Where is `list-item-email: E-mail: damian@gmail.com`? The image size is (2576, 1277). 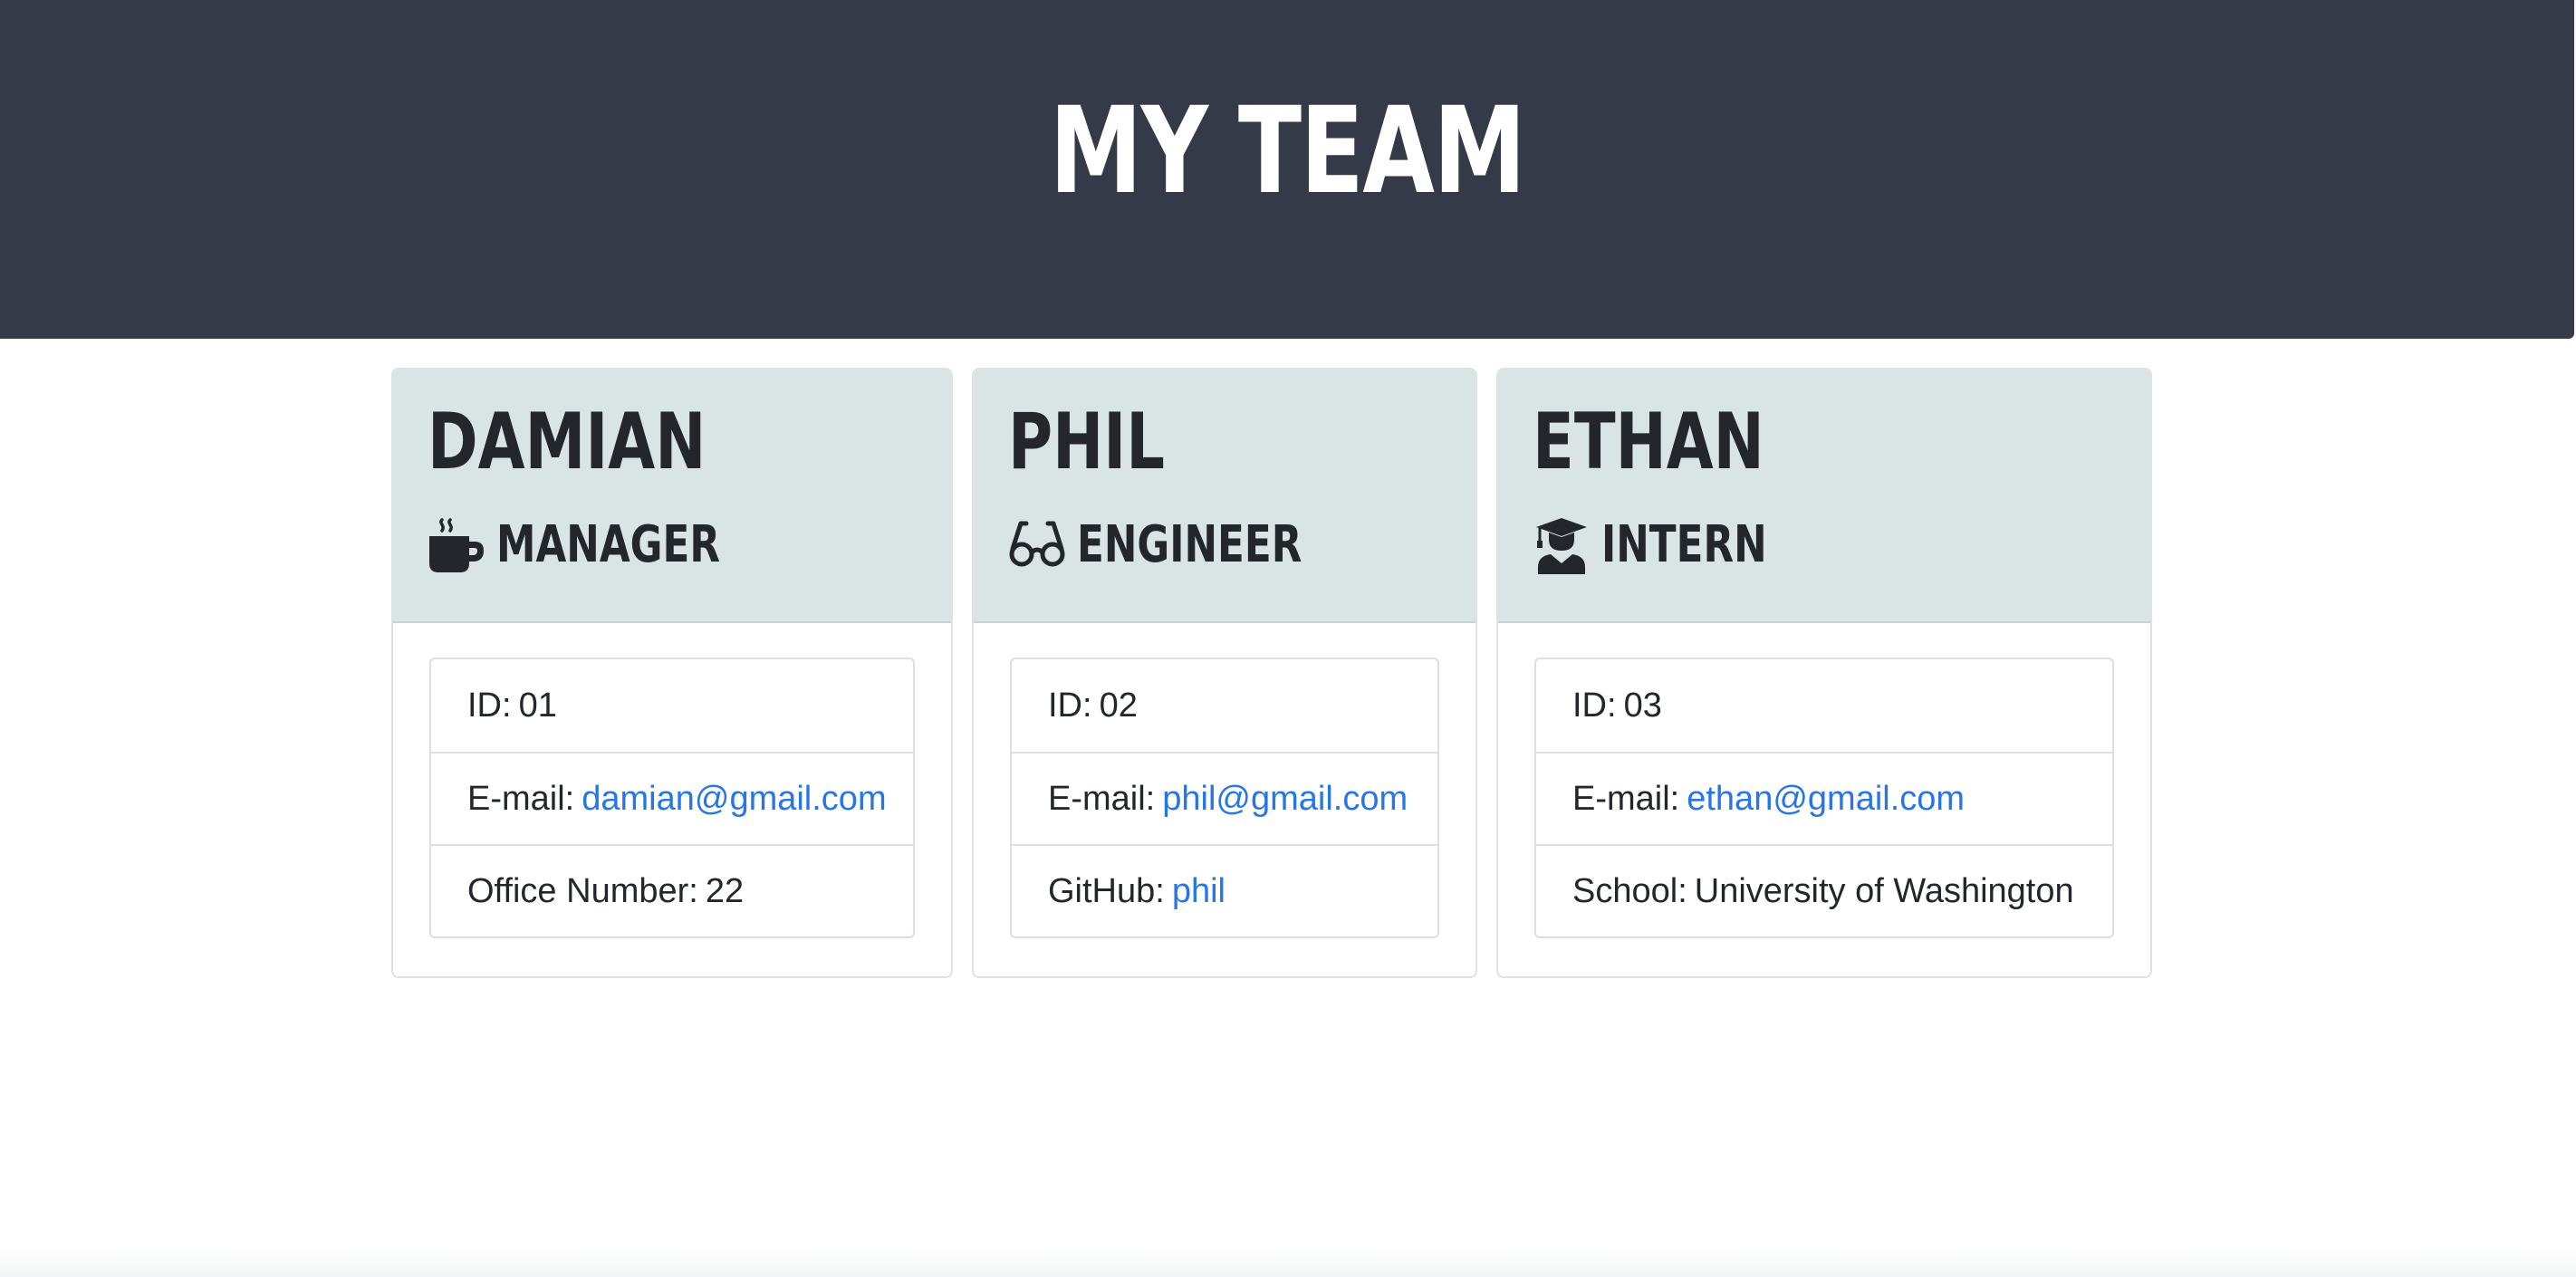
list-item-email: E-mail: damian@gmail.com is located at coordinates (672, 798).